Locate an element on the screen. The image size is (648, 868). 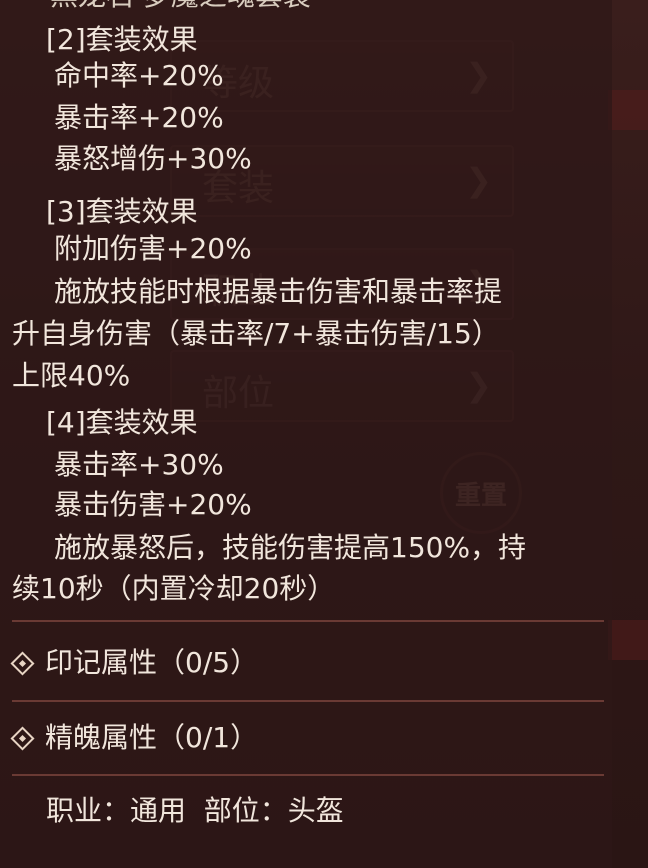
set4-header: [4]套装效果 is located at coordinates (122, 422).